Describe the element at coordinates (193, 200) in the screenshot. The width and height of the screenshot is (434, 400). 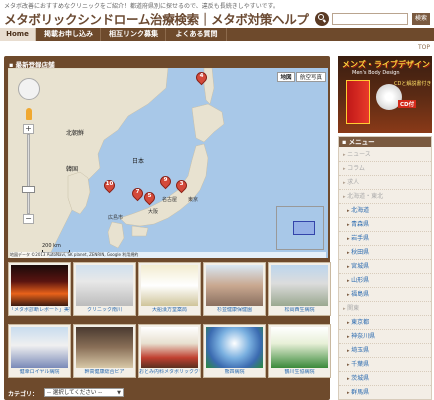
I see `map-label-tokyo: 東京` at that location.